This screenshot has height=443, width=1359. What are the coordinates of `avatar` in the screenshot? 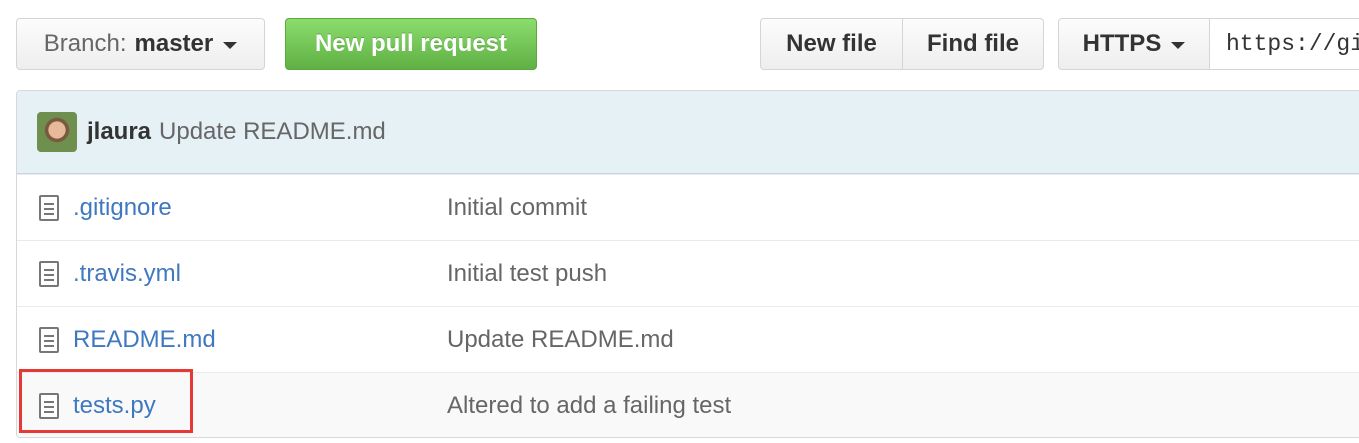 It's located at (57, 132).